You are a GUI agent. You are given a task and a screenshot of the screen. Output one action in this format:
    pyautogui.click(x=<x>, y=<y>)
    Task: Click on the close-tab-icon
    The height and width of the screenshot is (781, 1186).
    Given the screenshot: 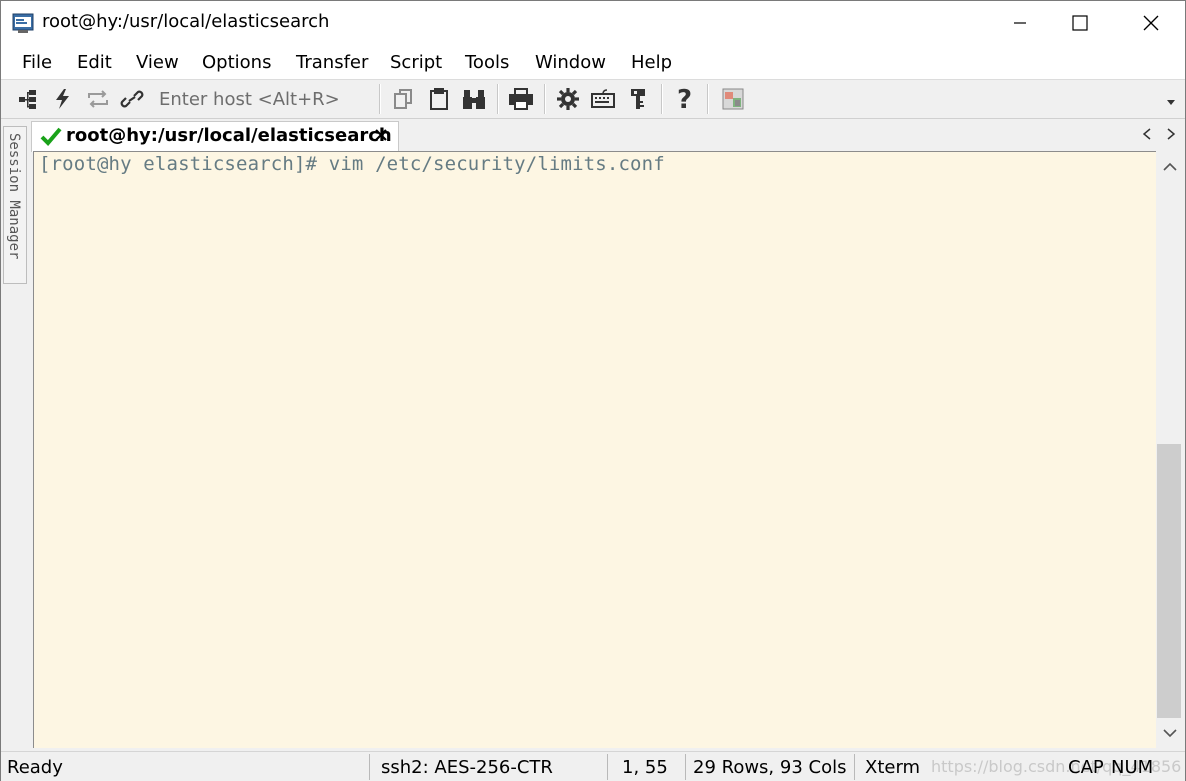 What is the action you would take?
    pyautogui.click(x=381, y=136)
    